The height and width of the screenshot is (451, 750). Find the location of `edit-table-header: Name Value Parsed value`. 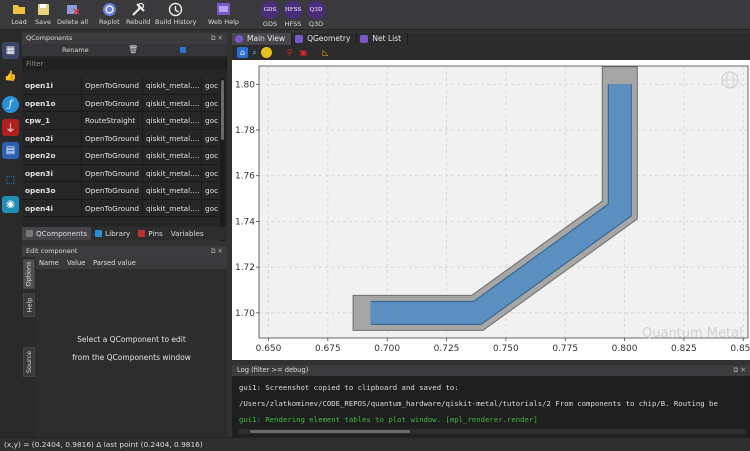

edit-table-header: Name Value Parsed value is located at coordinates (131, 263).